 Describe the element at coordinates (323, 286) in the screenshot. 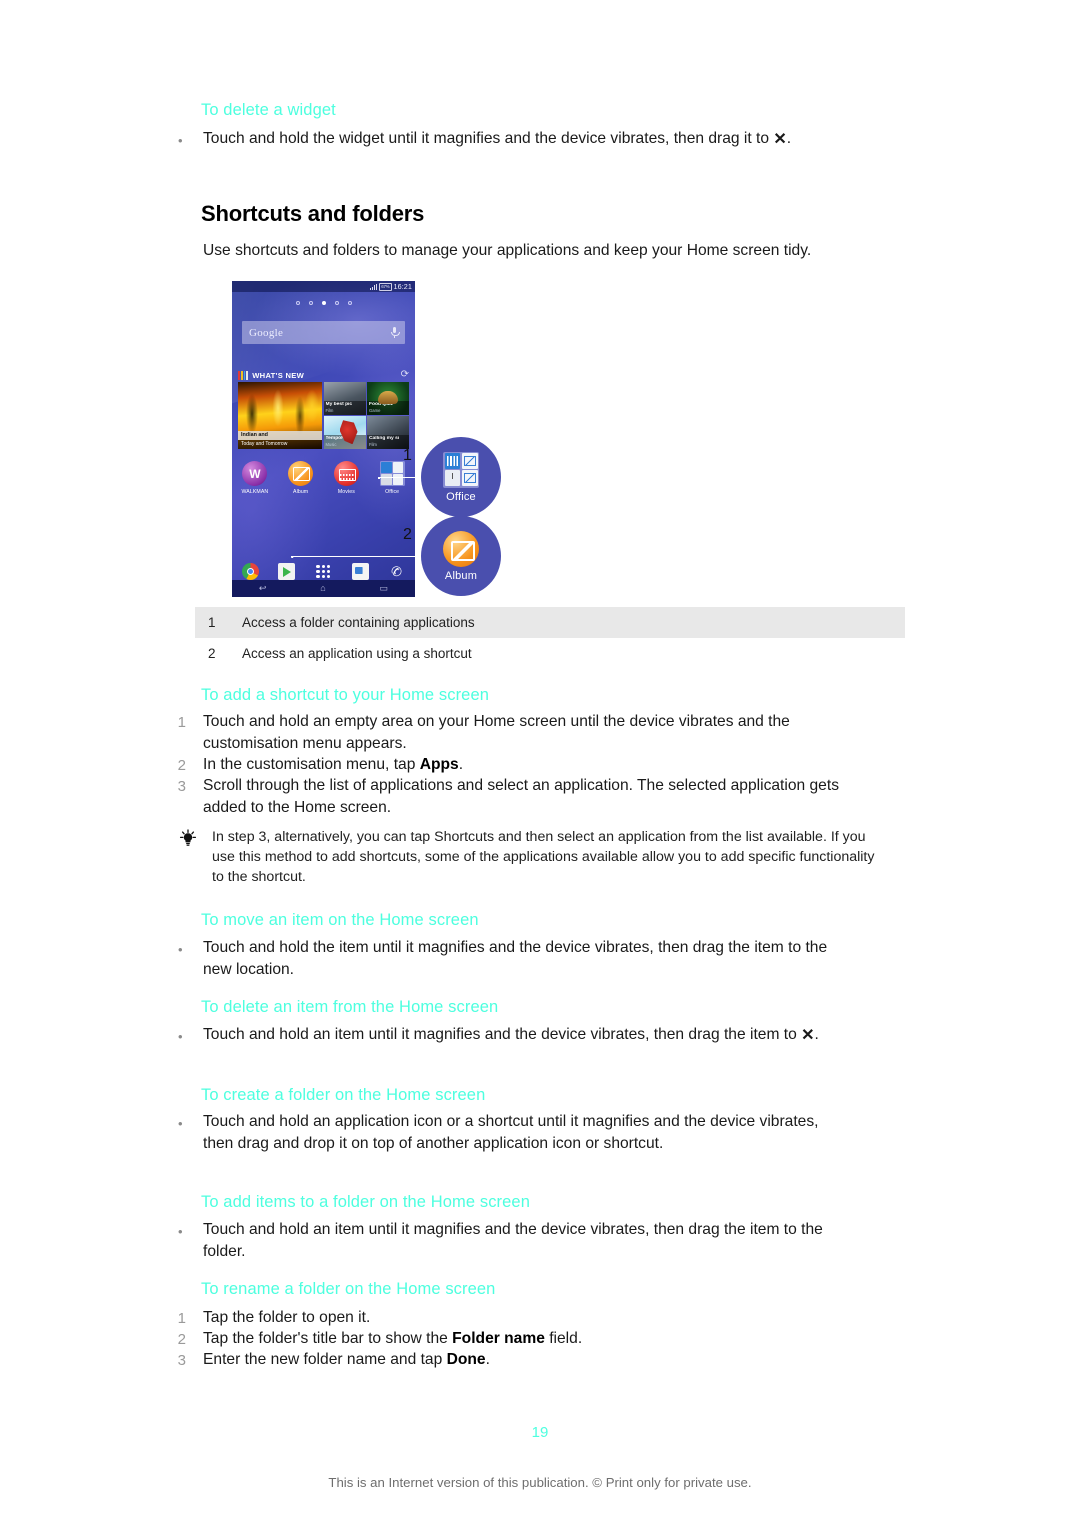

I see `status-bar: 67% 16:21` at that location.